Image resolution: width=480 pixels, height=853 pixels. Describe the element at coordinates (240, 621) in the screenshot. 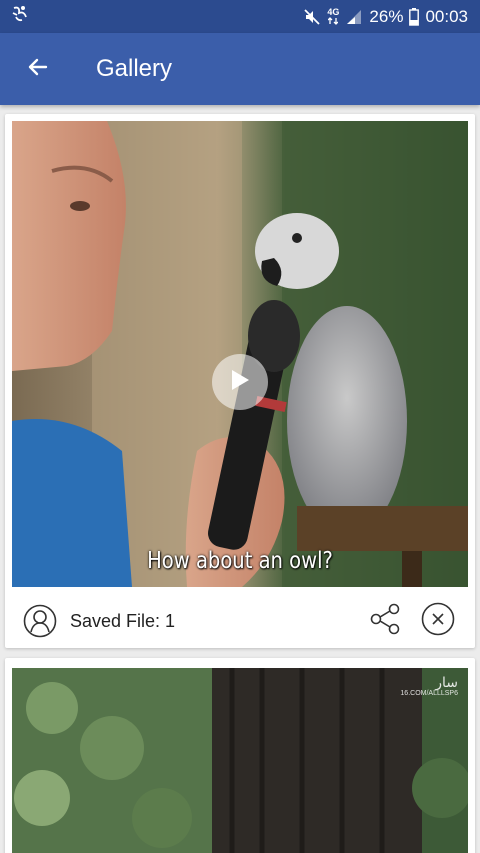

I see `card-footer: Saved File: 1` at that location.